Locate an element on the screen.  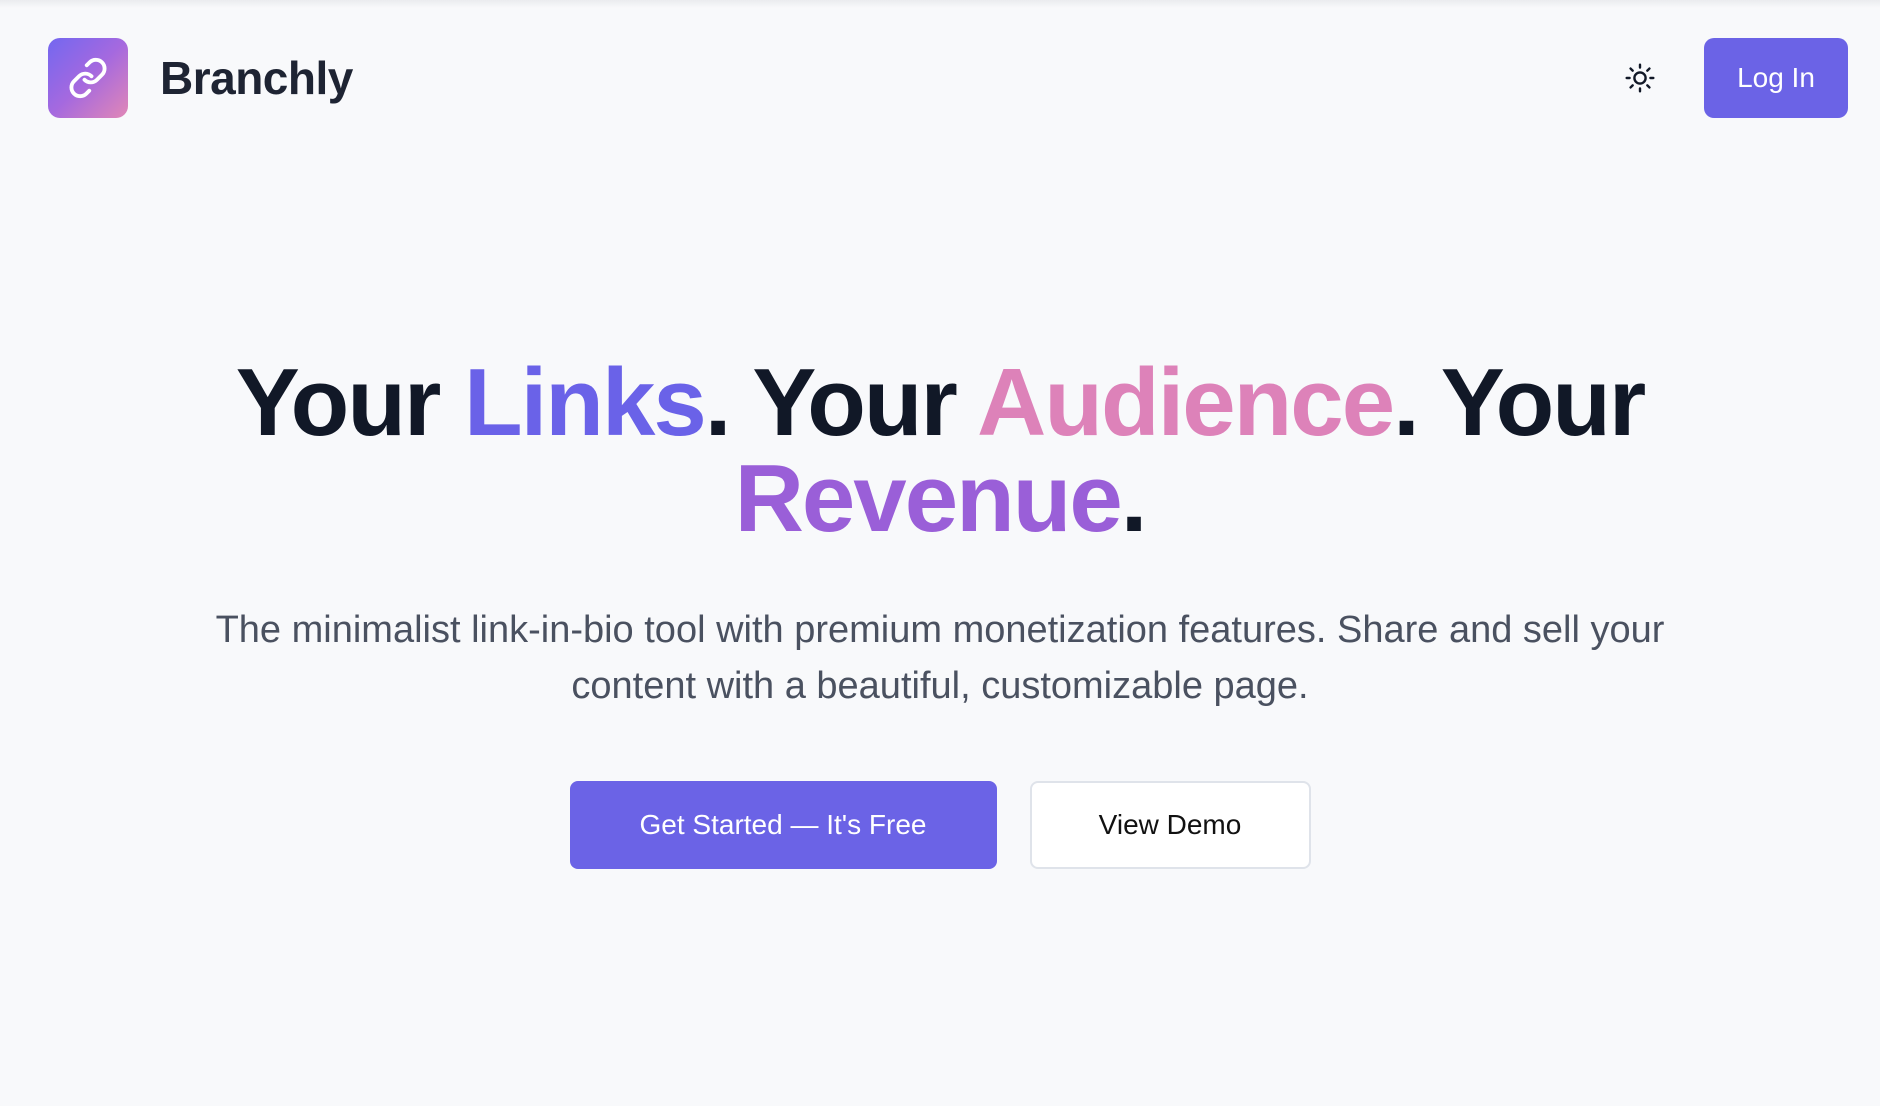
get-started-button: Get Started — It's Free is located at coordinates (783, 825).